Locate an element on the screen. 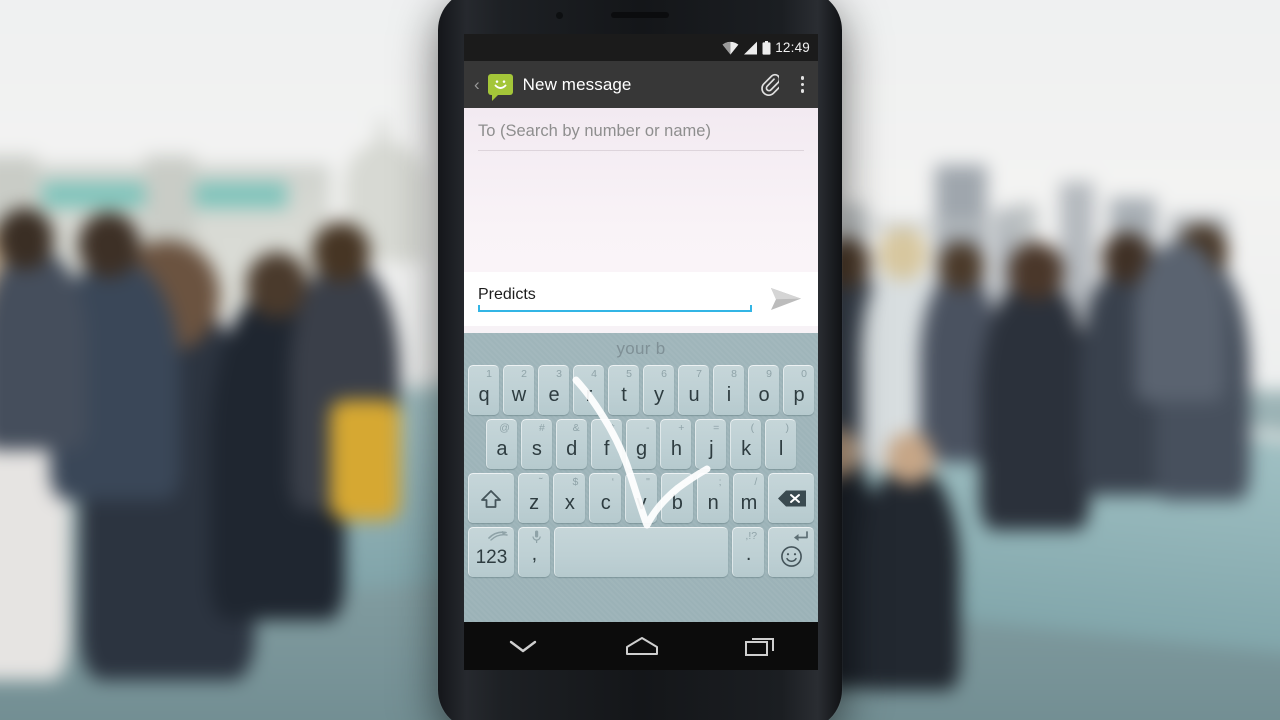  key-f-alt: * is located at coordinates (612, 428).